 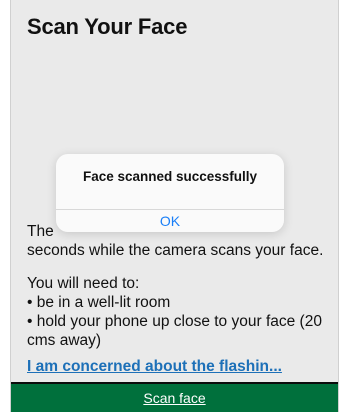 What do you see at coordinates (170, 176) in the screenshot?
I see `alert-message: Face scanned successfully` at bounding box center [170, 176].